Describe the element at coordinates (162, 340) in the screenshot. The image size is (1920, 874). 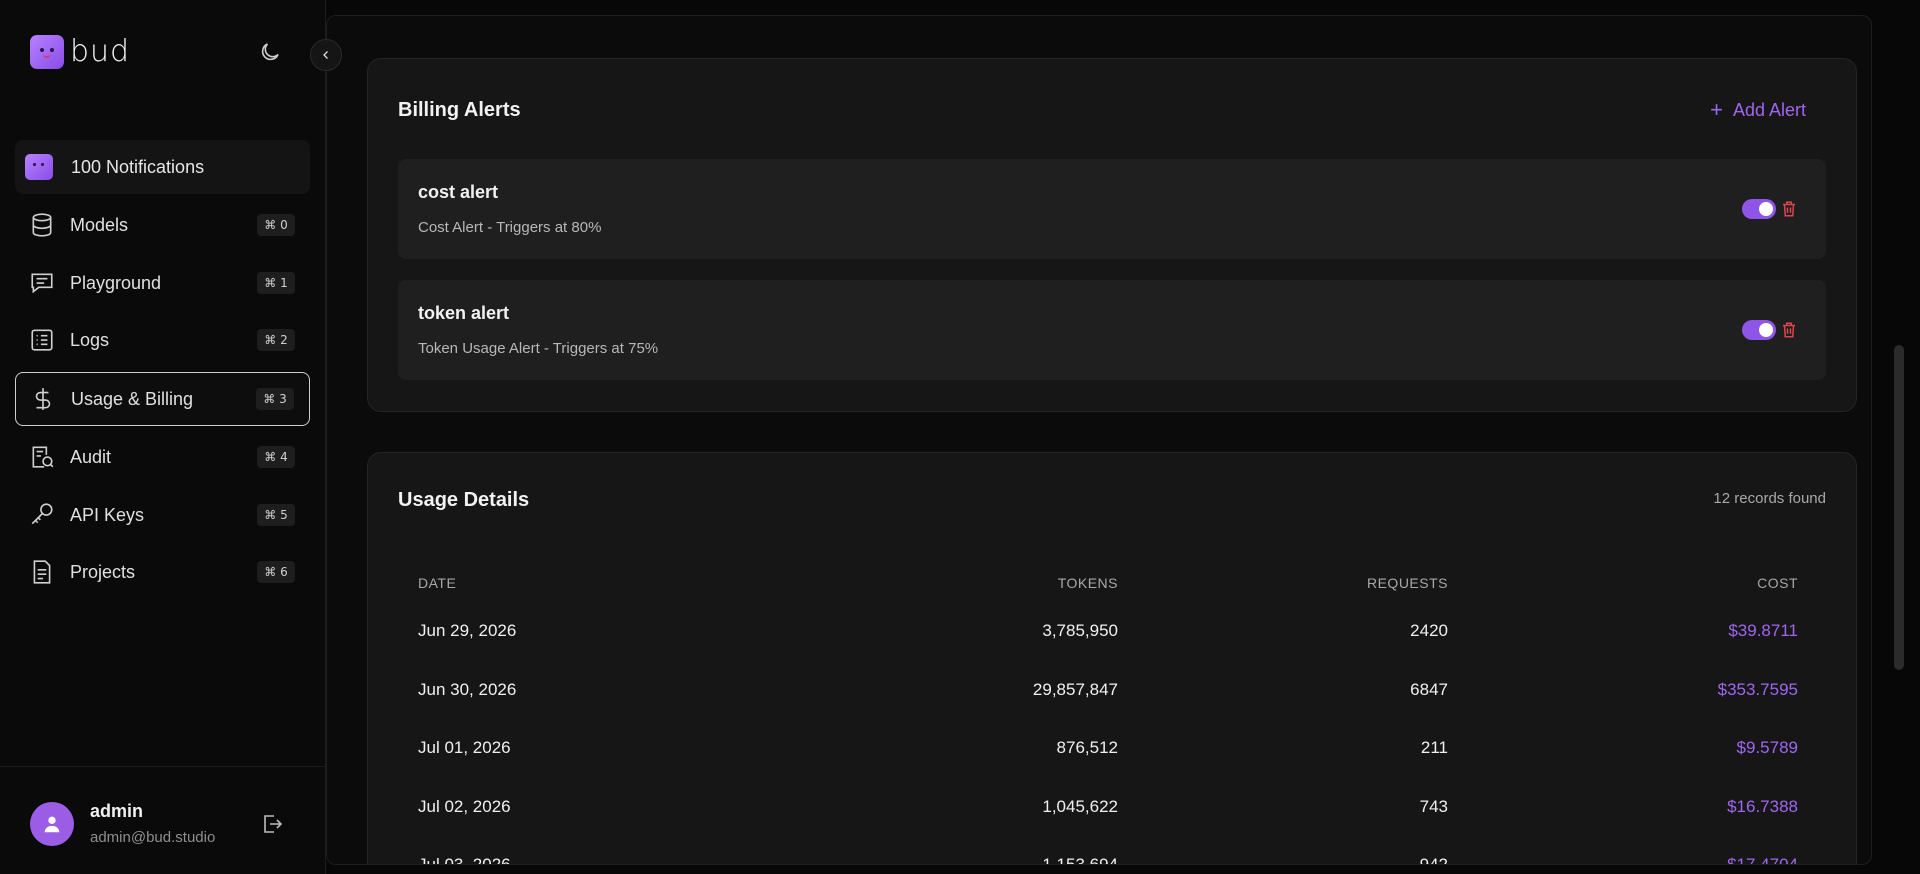
I see `sidebar-item-logs: Logs ⌘ 2` at that location.